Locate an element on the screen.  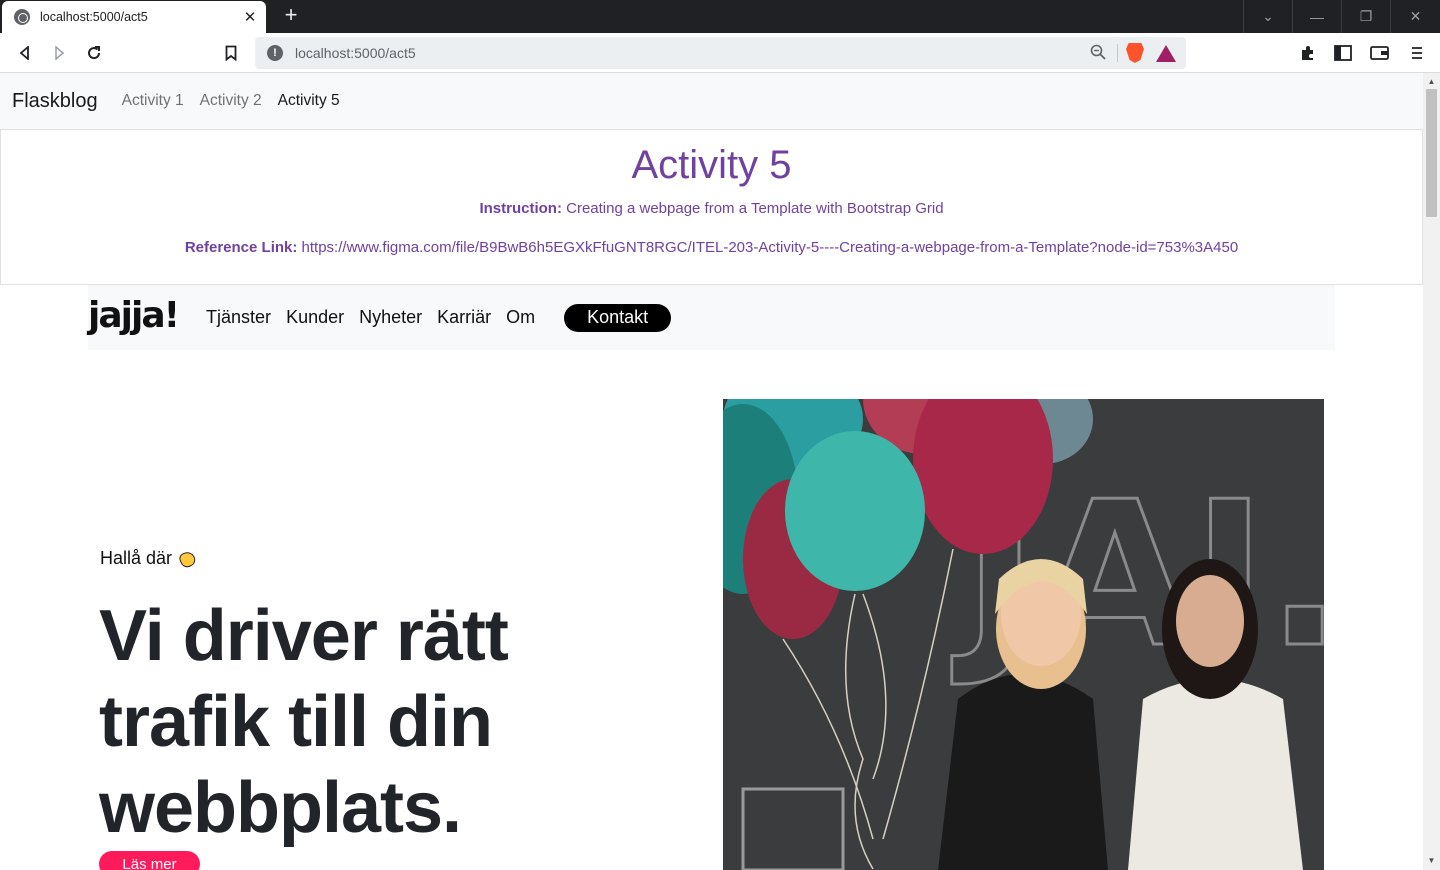
page-scrollbar: ▲ ▼ is located at coordinates (1431, 471).